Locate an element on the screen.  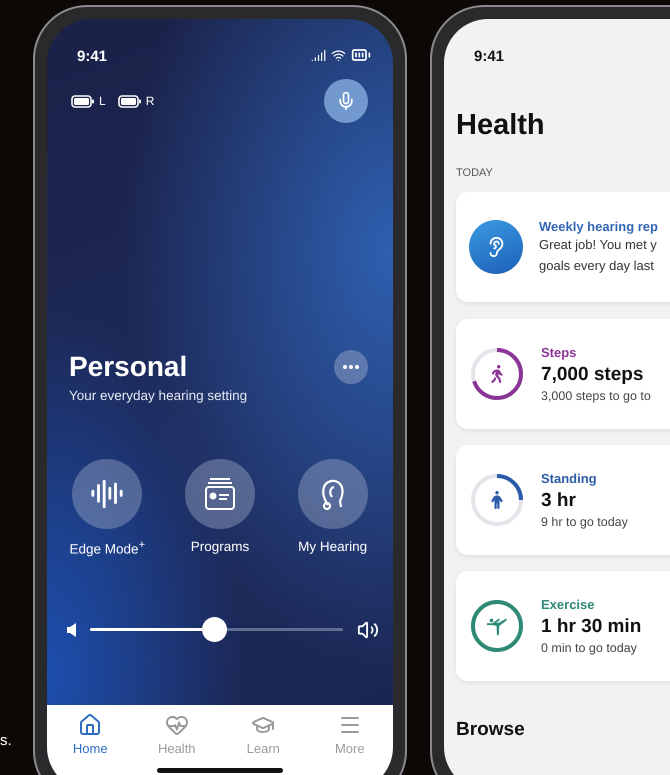
card-text: Great job! You met y is located at coordinates (598, 245).